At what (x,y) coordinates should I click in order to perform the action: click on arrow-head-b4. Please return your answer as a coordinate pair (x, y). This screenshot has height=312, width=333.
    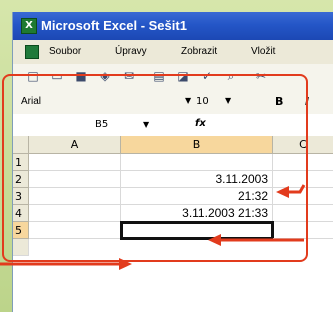
    Looking at the image, I should click on (125, 264).